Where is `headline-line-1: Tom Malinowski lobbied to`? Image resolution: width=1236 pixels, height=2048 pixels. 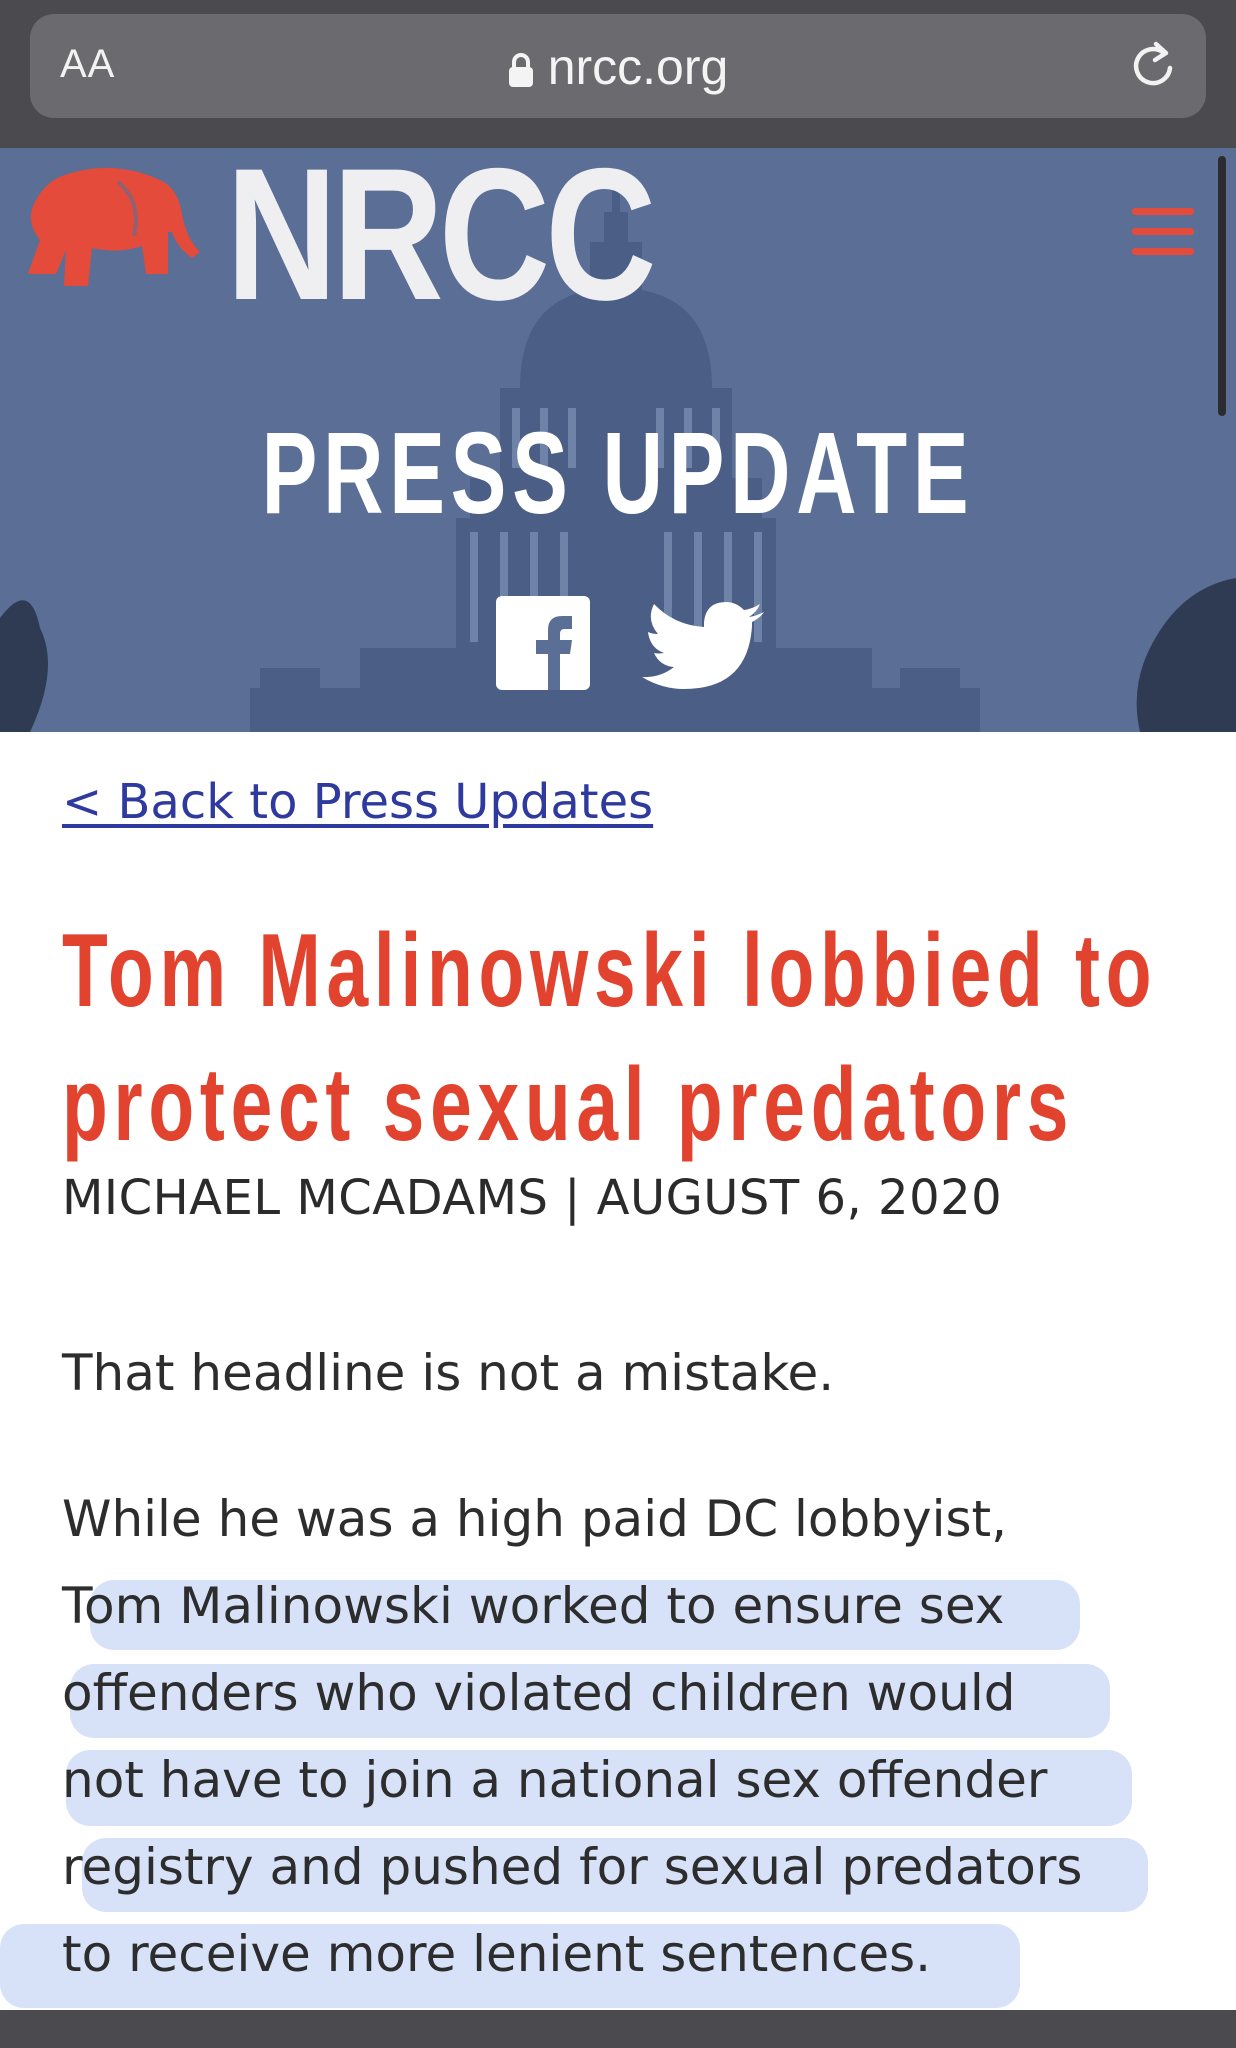 headline-line-1: Tom Malinowski lobbied to is located at coordinates (610, 971).